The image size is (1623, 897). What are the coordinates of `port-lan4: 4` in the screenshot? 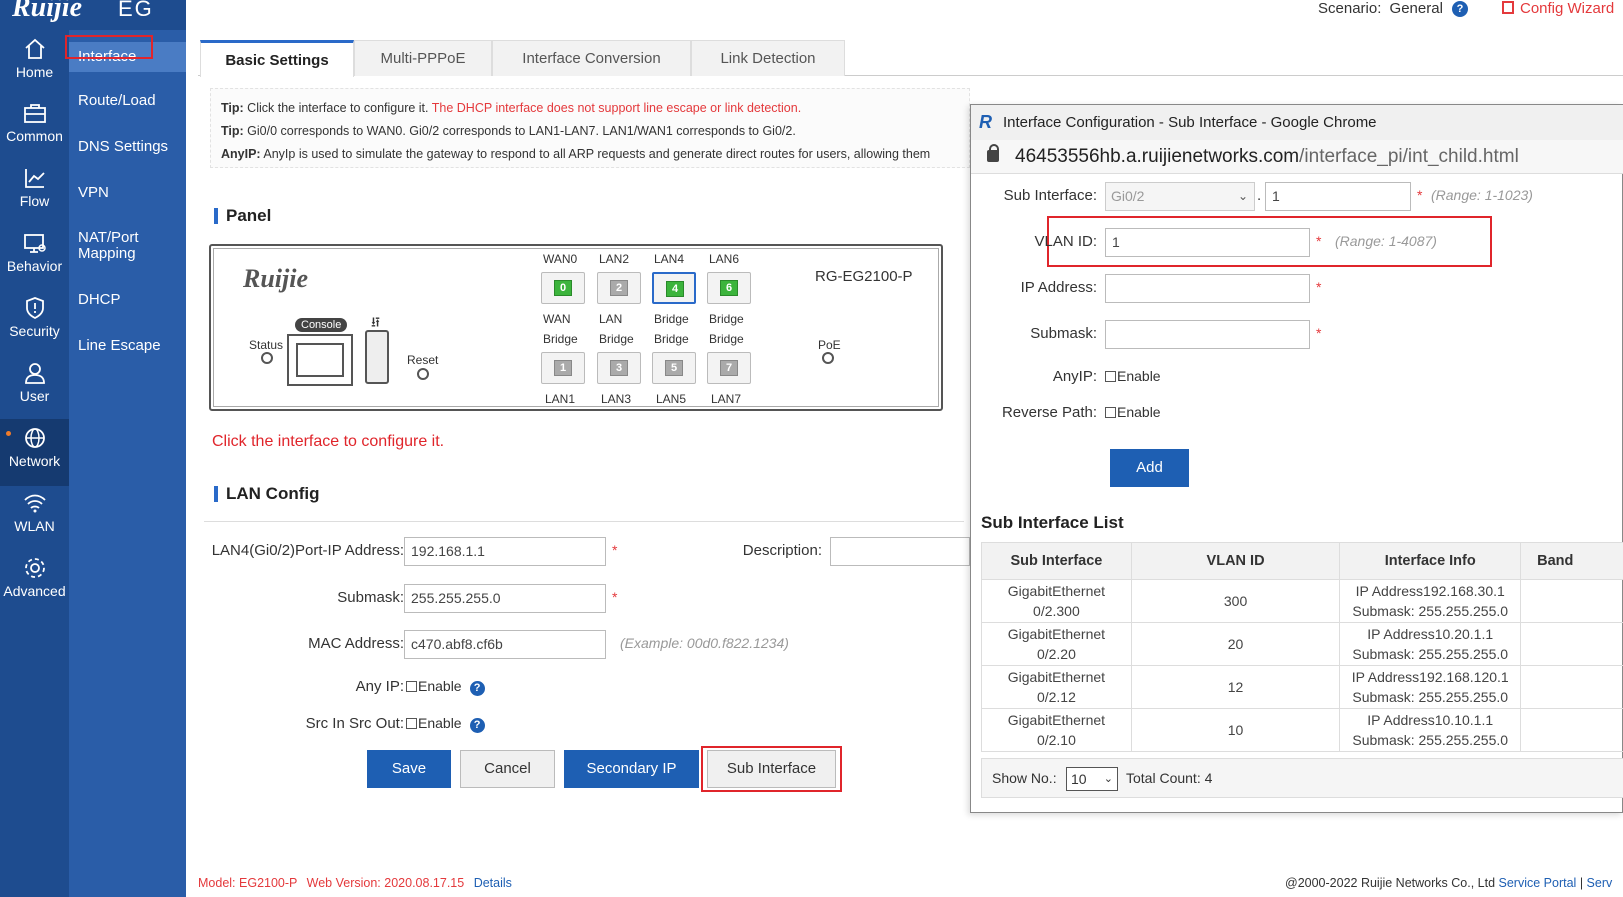 It's located at (674, 288).